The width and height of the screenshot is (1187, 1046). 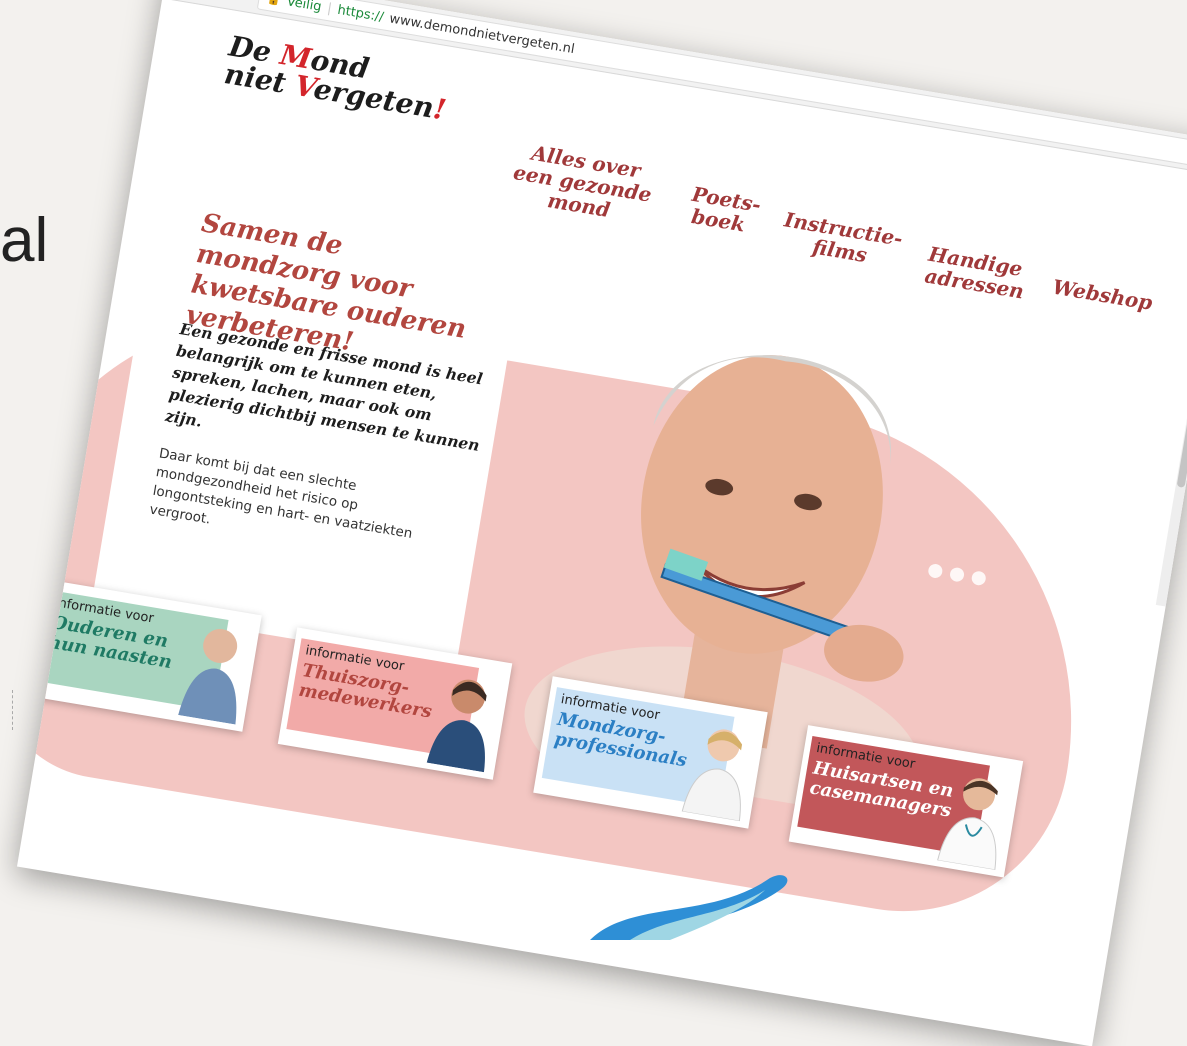 What do you see at coordinates (650, 752) in the screenshot?
I see `tile-mondzorg: informatie voor Mondzorg-professionals` at bounding box center [650, 752].